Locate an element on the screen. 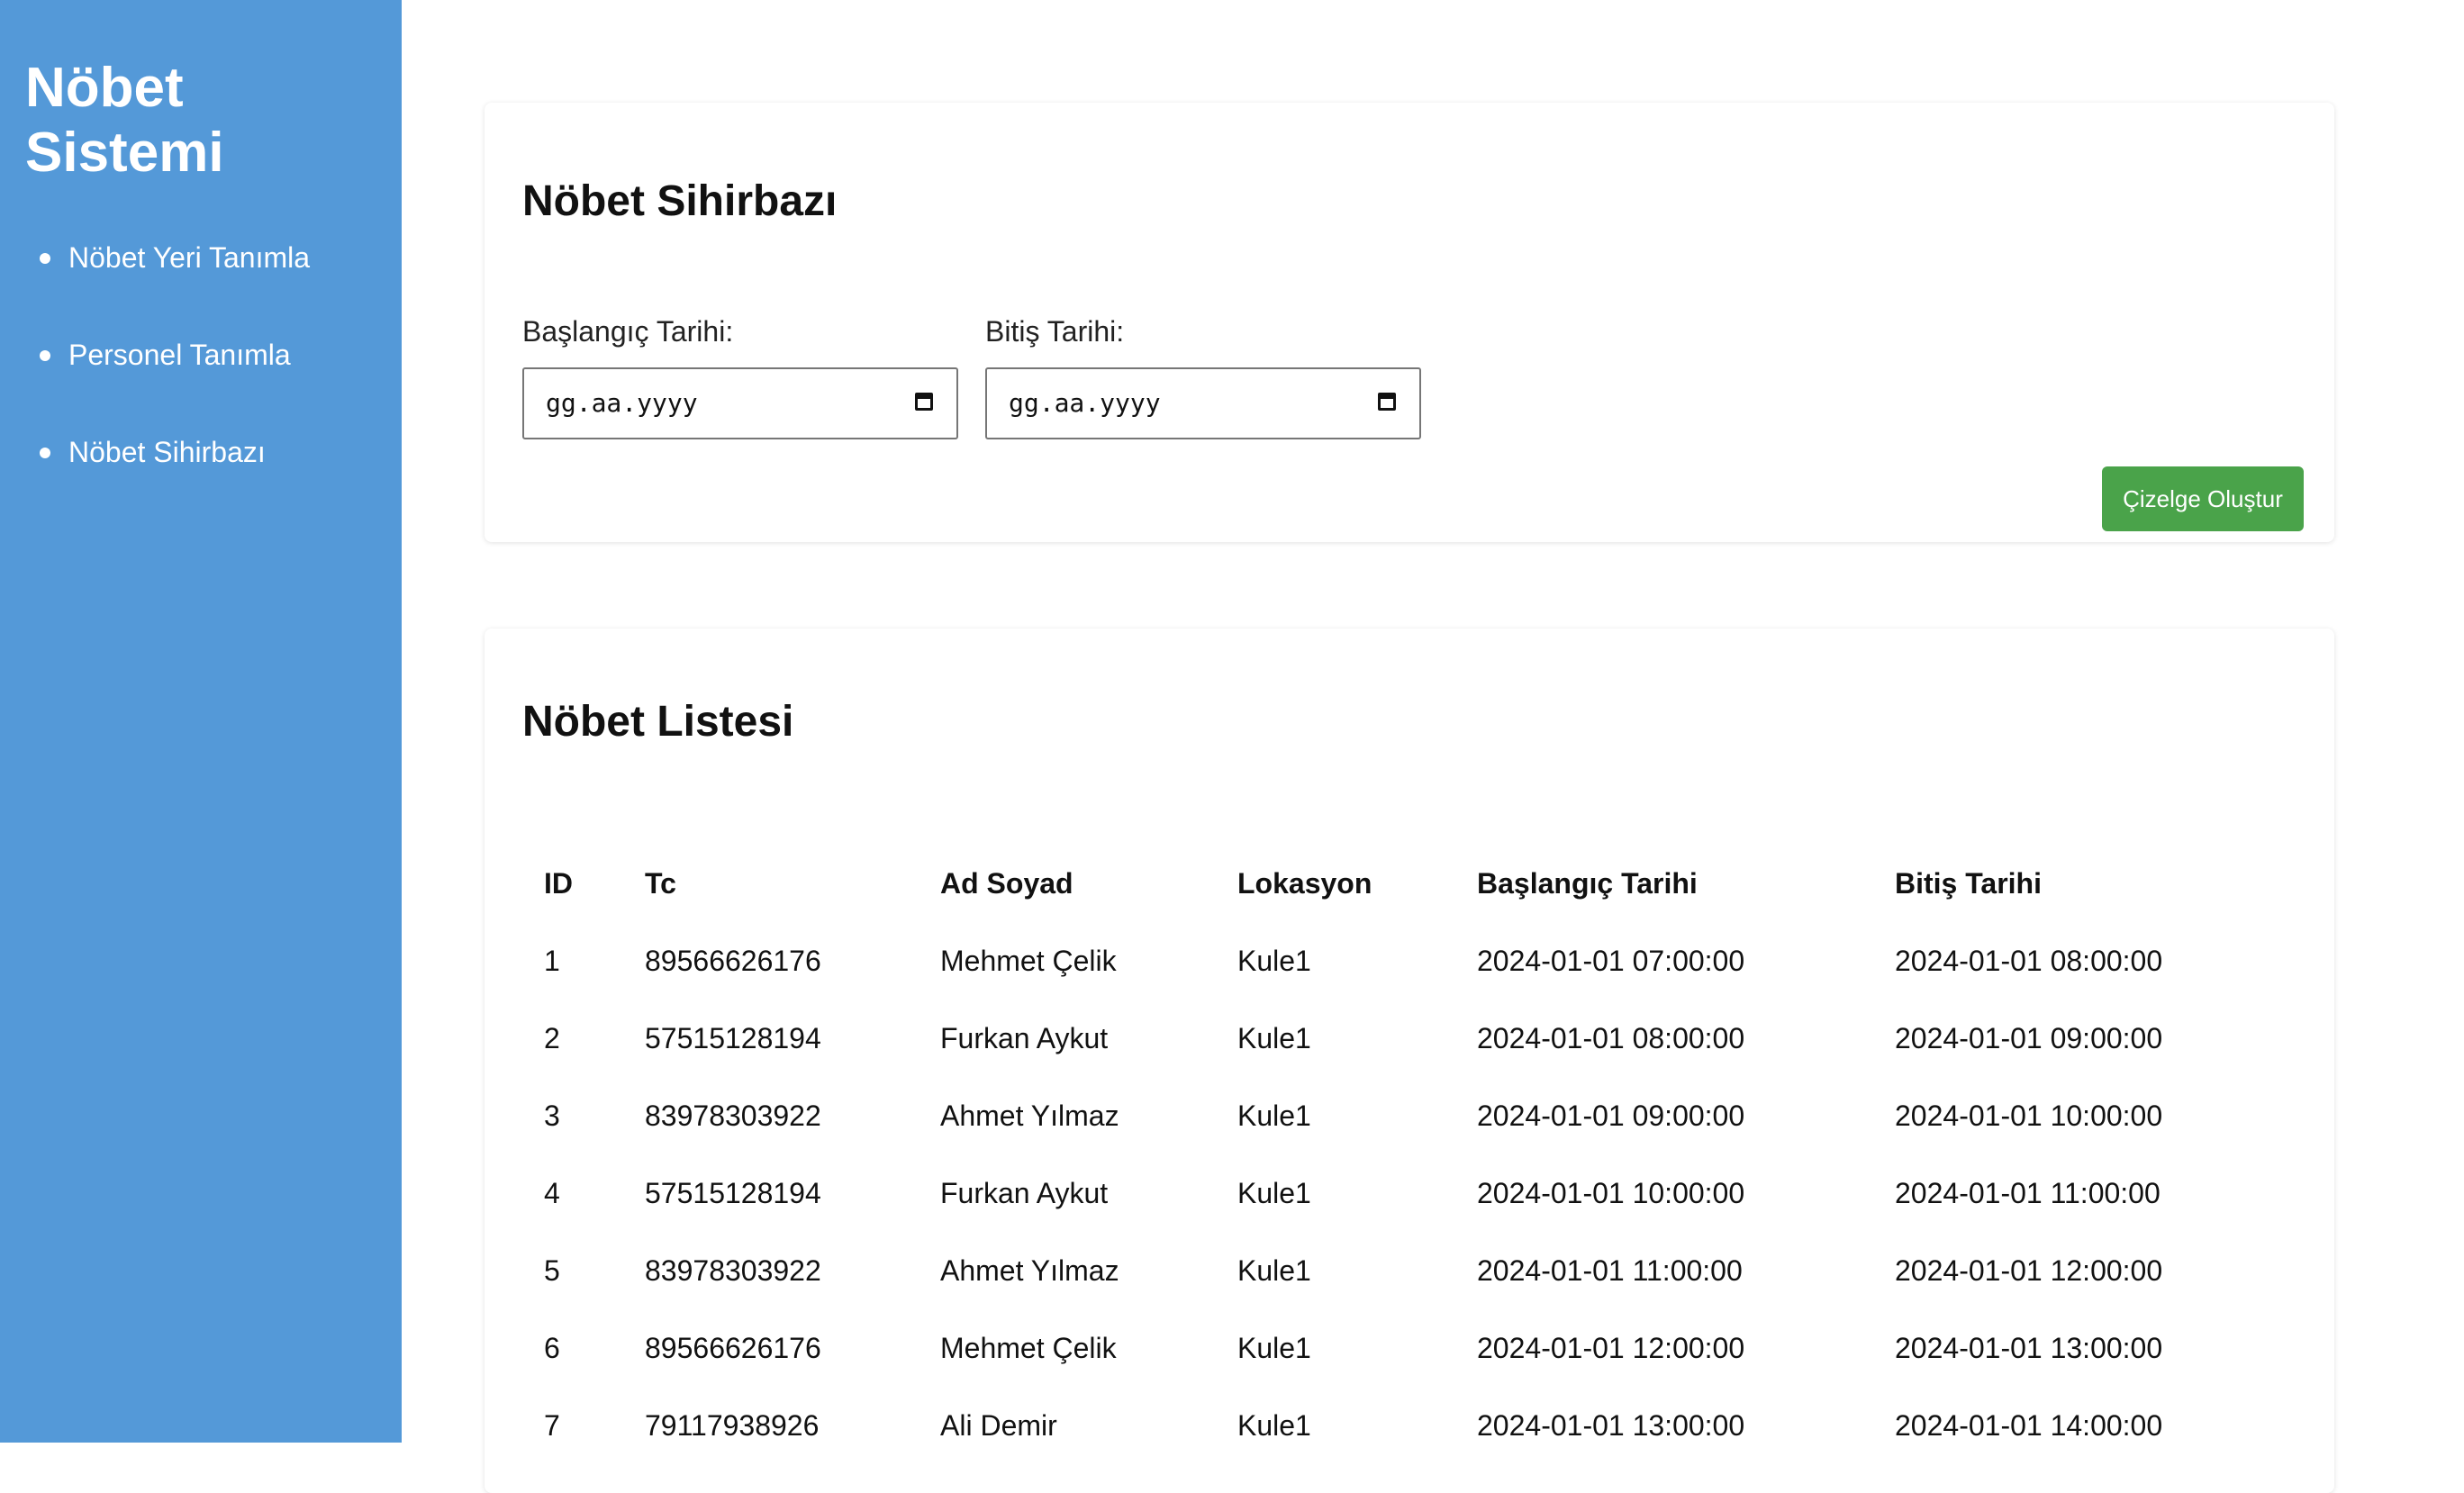 This screenshot has width=2464, height=1493. column-header-end-date: Bitiş Tarihi is located at coordinates (1969, 883).